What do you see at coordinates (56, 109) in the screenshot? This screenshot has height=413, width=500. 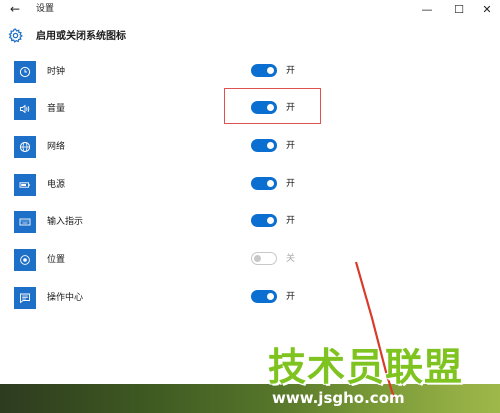 I see `item-label: 音量` at bounding box center [56, 109].